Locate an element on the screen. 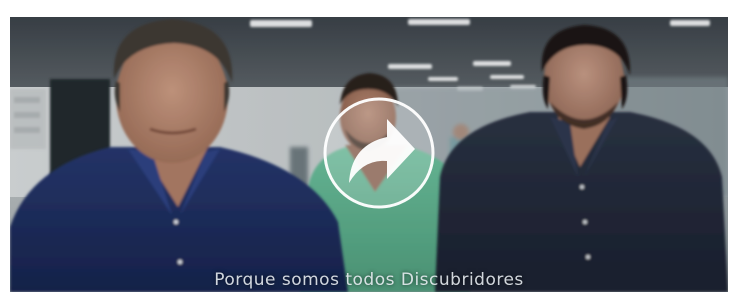 Image resolution: width=734 pixels, height=292 pixels. video-subtitle: Porque somos todos Discubridores is located at coordinates (369, 280).